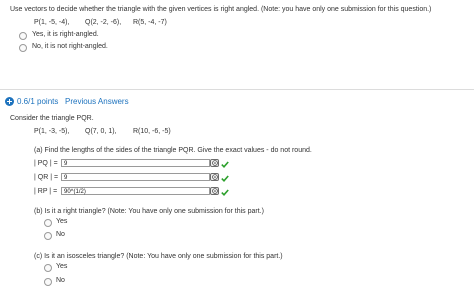 The width and height of the screenshot is (474, 289). Describe the element at coordinates (62, 221) in the screenshot. I see `part-b-yes-label: Yes` at that location.